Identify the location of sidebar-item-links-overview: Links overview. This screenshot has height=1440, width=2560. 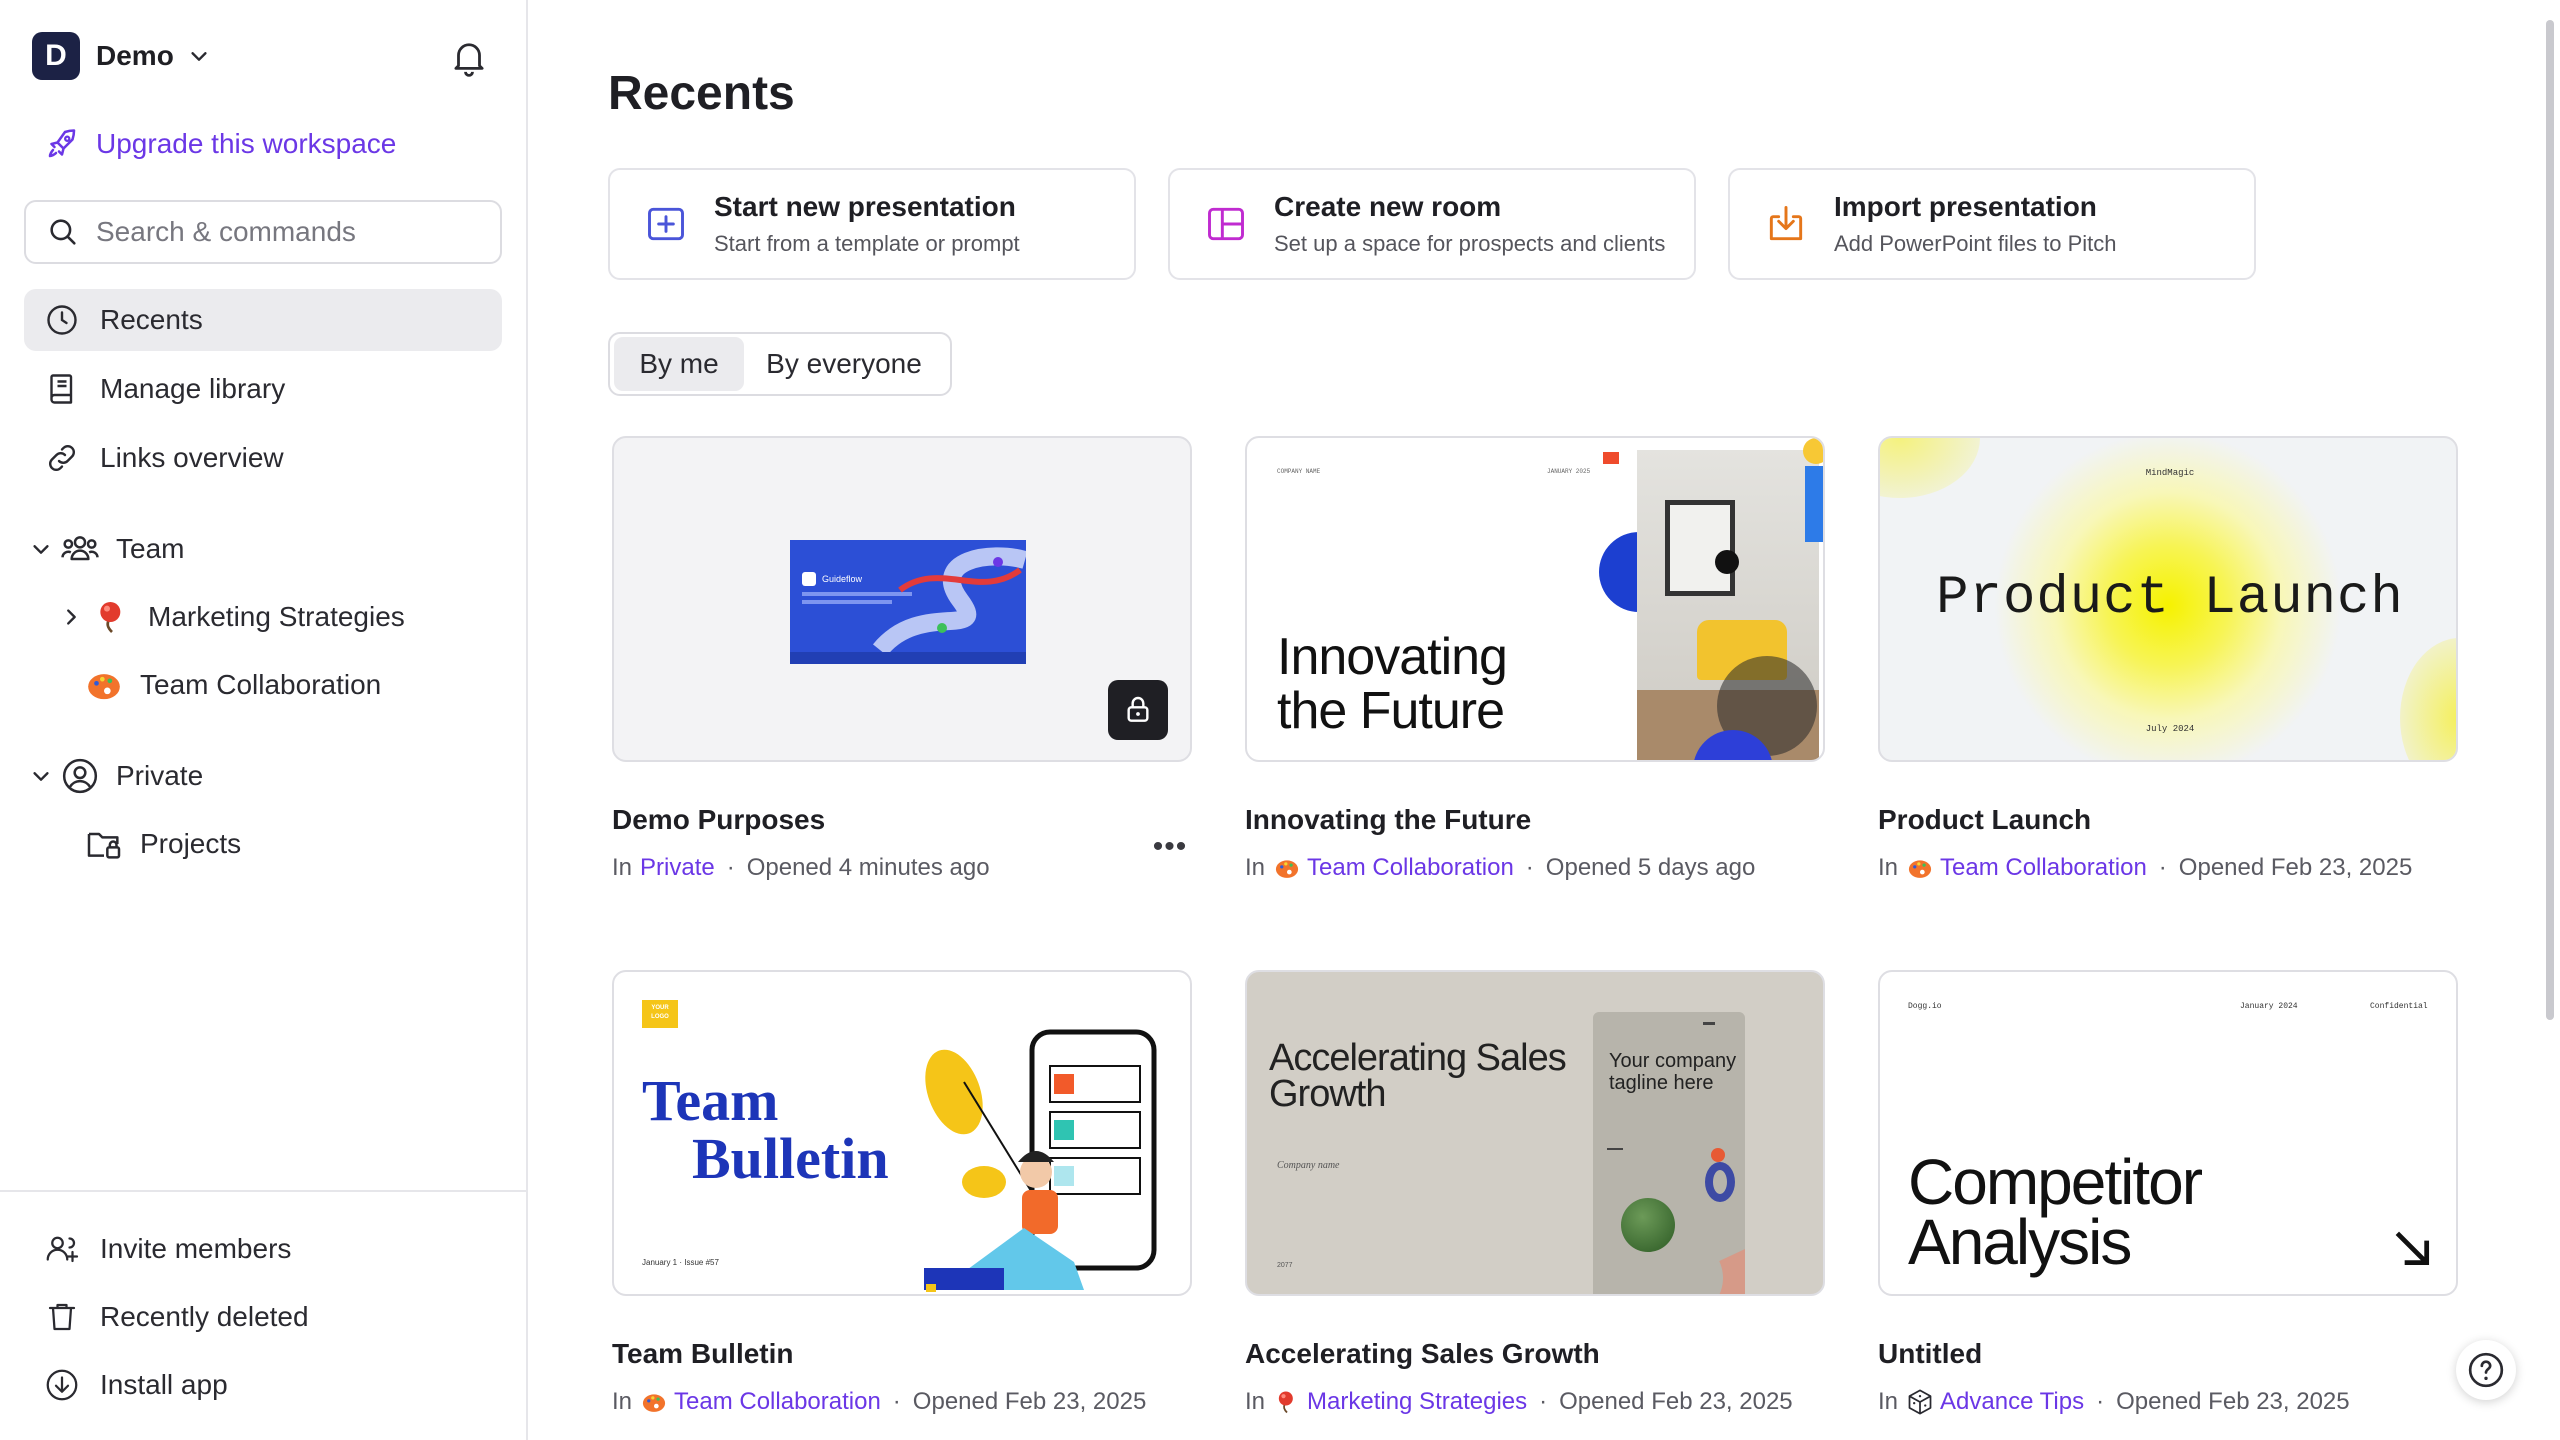
(263, 458).